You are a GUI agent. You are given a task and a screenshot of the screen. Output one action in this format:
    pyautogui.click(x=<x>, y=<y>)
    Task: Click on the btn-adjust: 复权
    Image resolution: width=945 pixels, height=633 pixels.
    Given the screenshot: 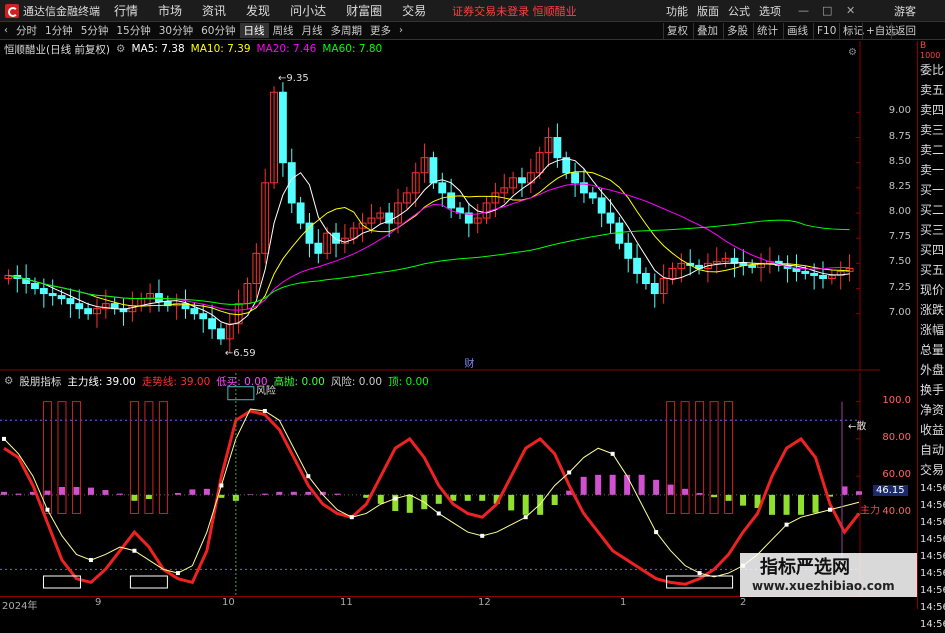 What is the action you would take?
    pyautogui.click(x=677, y=31)
    